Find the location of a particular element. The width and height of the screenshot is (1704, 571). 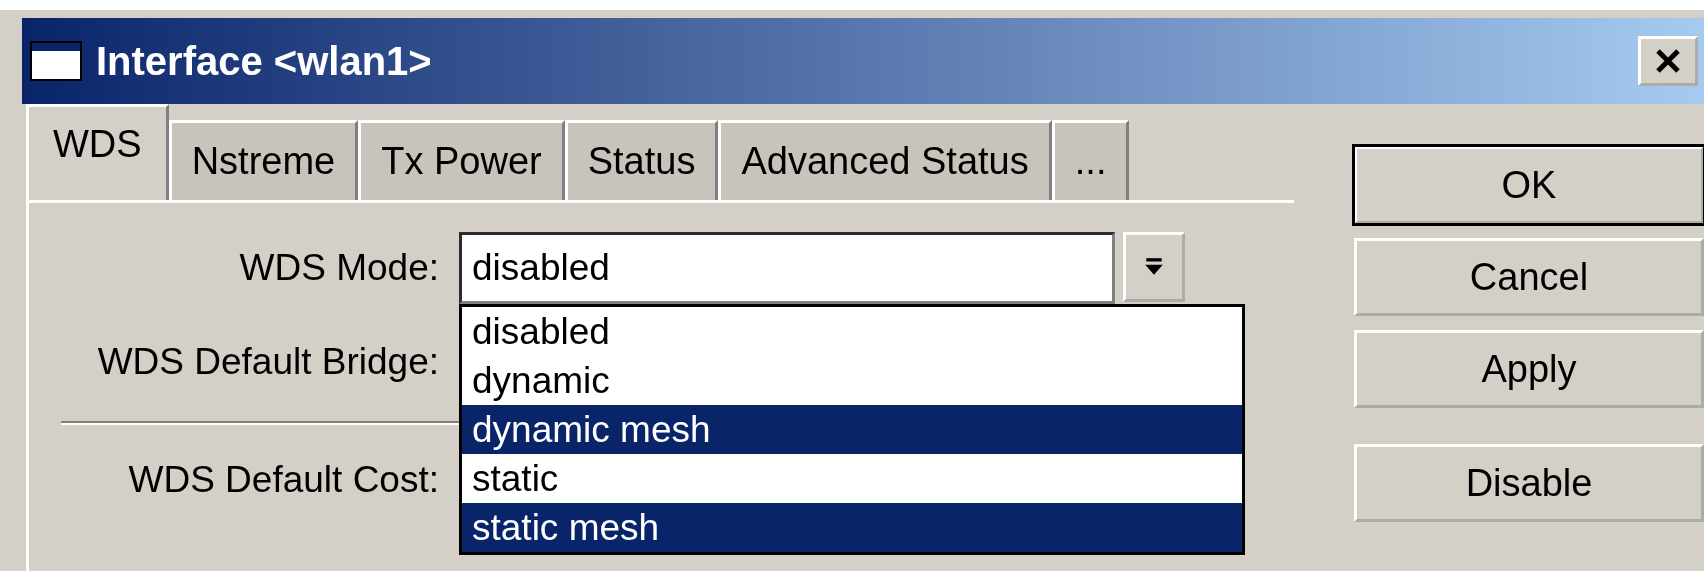

dialog-button: Cancel is located at coordinates (1529, 277).